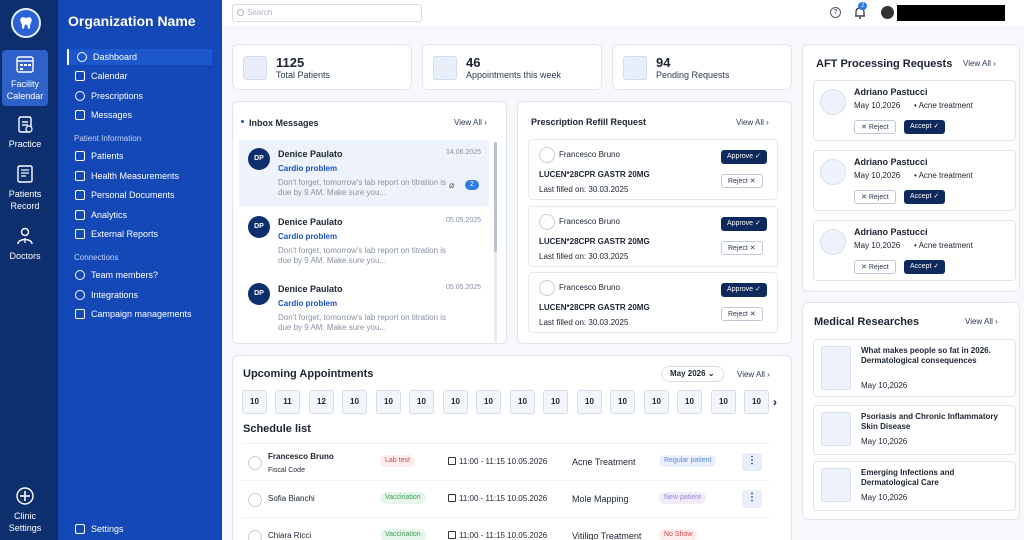 This screenshot has width=1024, height=540. I want to click on search-icon, so click(240, 12).